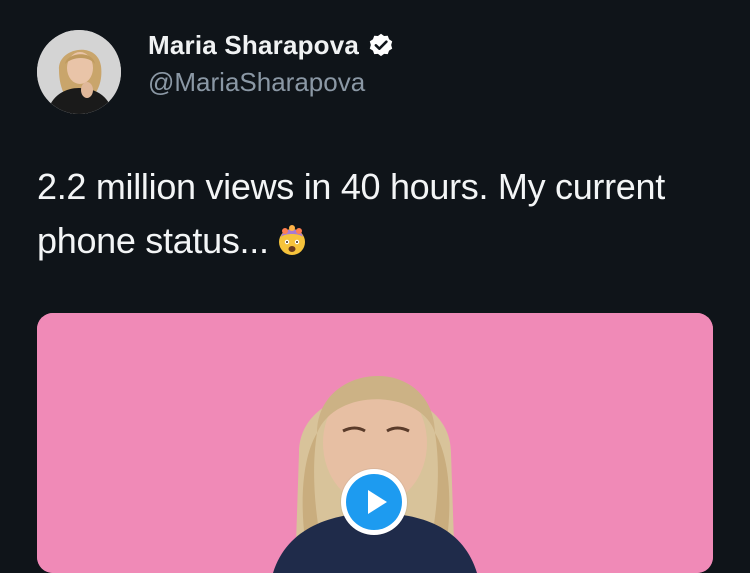 The height and width of the screenshot is (573, 750). Describe the element at coordinates (253, 45) in the screenshot. I see `display-name: Maria Sharapova` at that location.